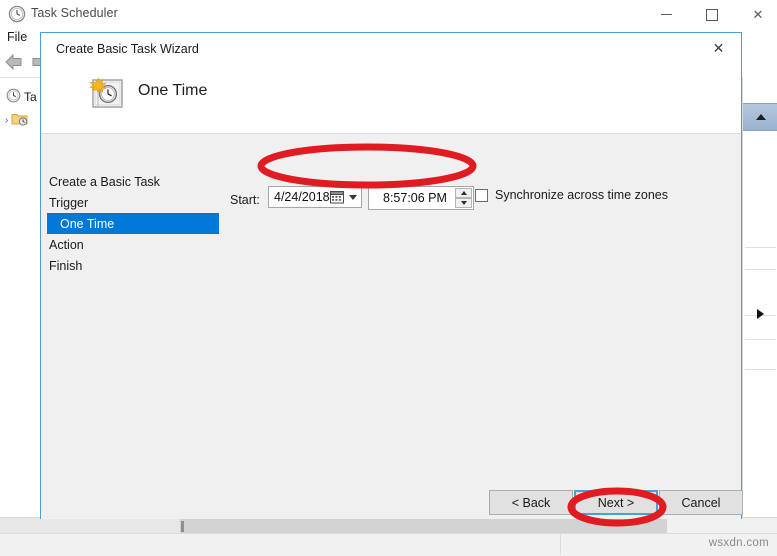  What do you see at coordinates (388, 14) in the screenshot?
I see `window-titlebar: Task Scheduler ✕` at bounding box center [388, 14].